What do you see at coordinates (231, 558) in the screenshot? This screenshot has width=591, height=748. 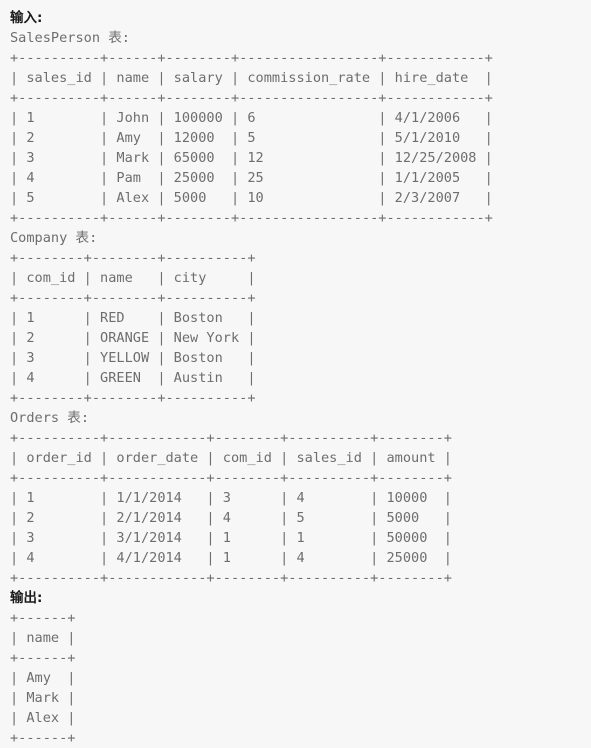 I see `table-row: | 4 | 4/1/2014 | 1 | 4 | 25000 |` at bounding box center [231, 558].